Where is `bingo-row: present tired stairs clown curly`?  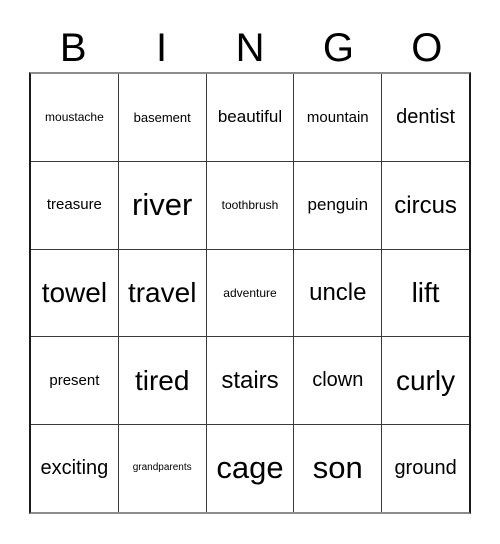
bingo-row: present tired stairs clown curly is located at coordinates (250, 381).